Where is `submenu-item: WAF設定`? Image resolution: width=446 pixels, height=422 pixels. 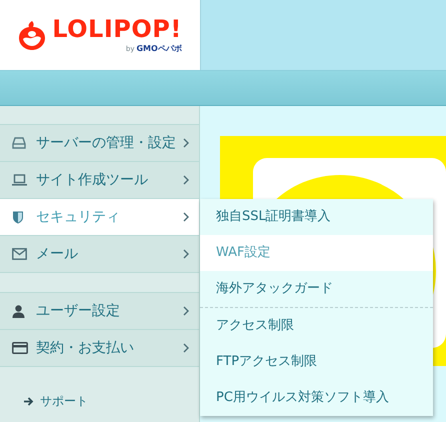 submenu-item: WAF設定 is located at coordinates (316, 253).